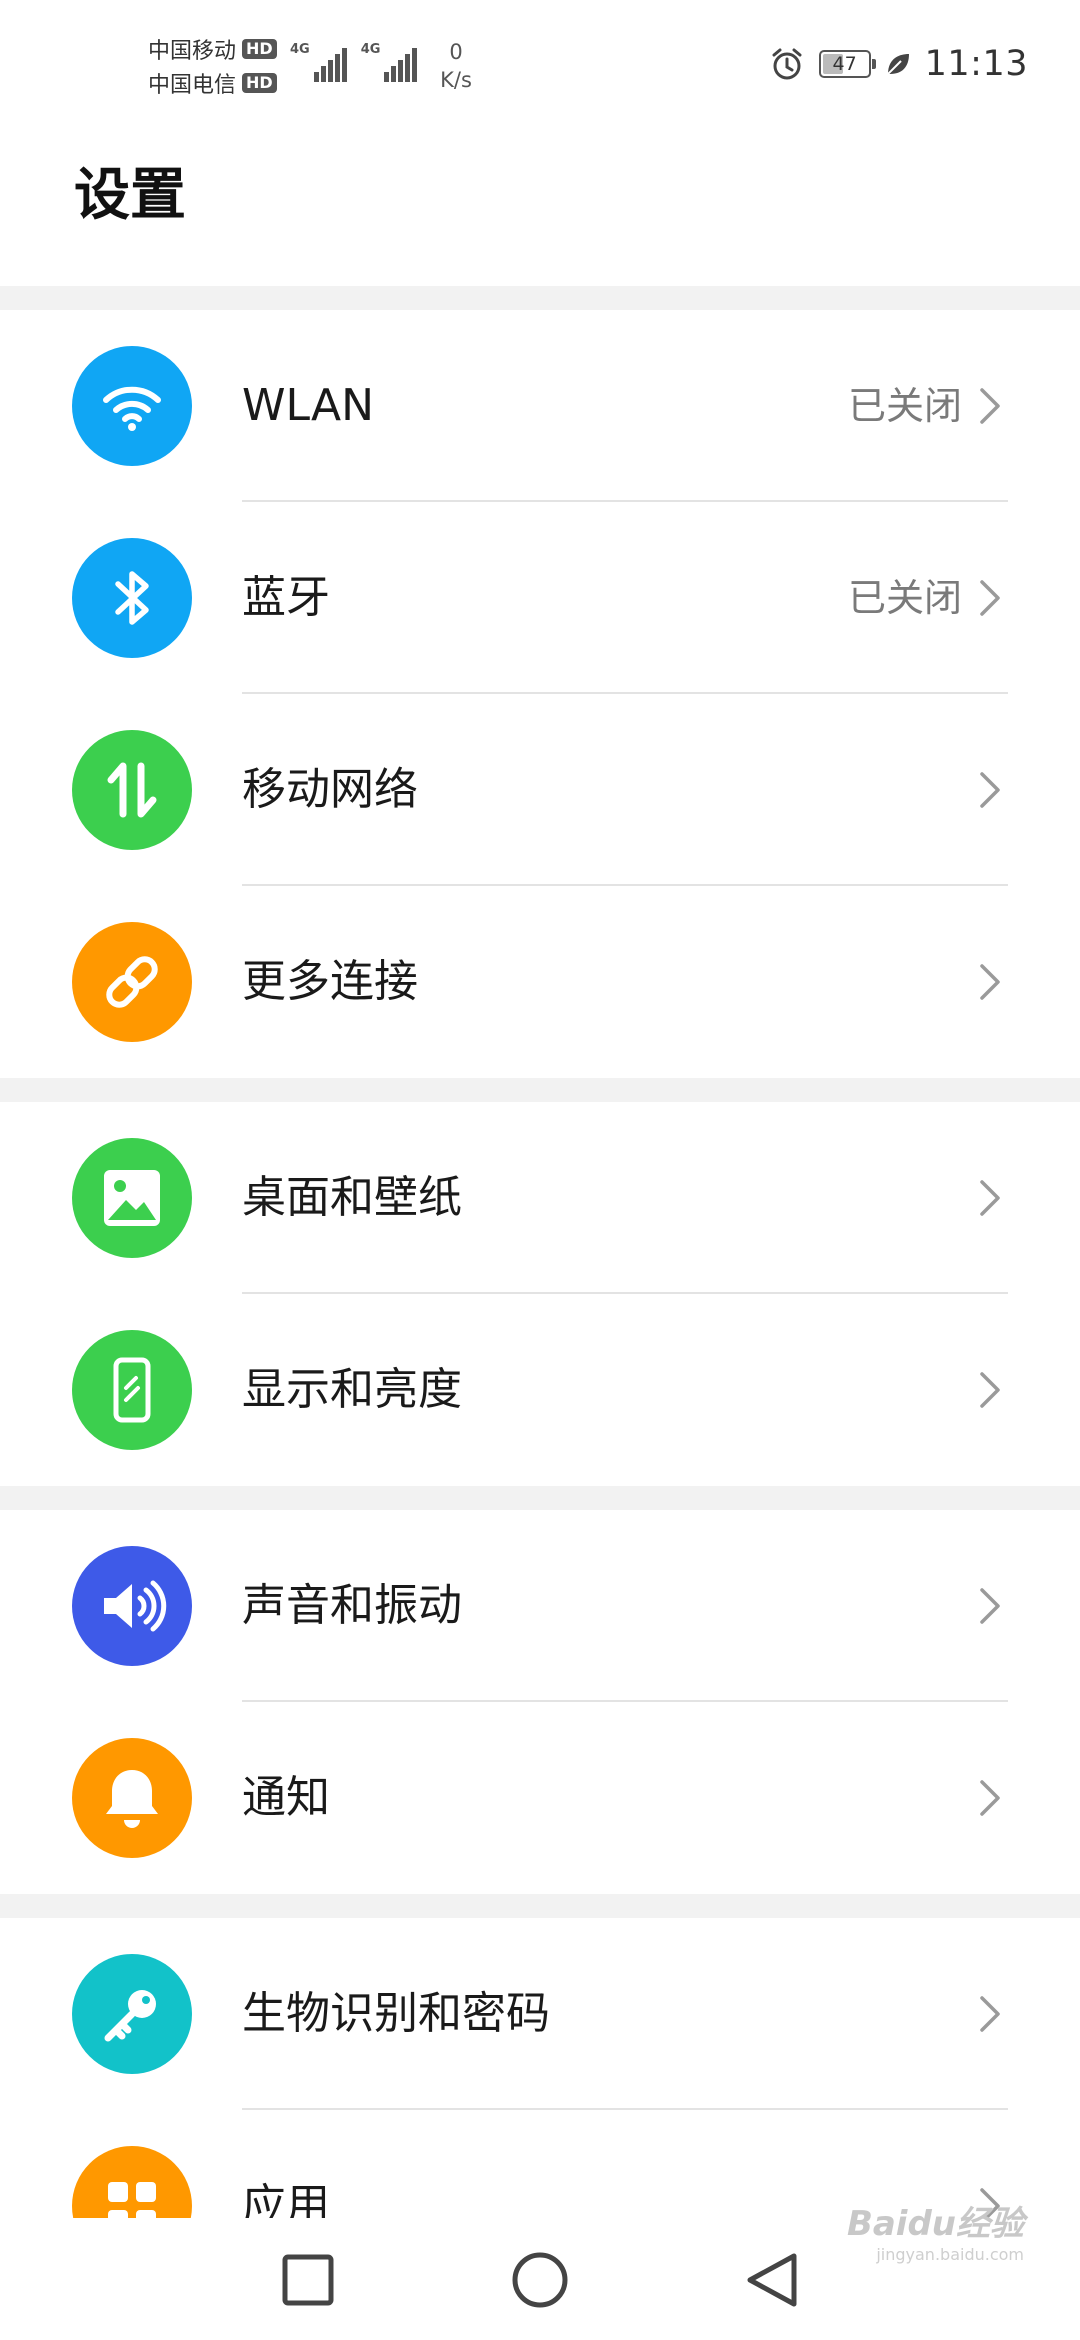  I want to click on settings-item-label: 桌面和壁纸, so click(352, 1197).